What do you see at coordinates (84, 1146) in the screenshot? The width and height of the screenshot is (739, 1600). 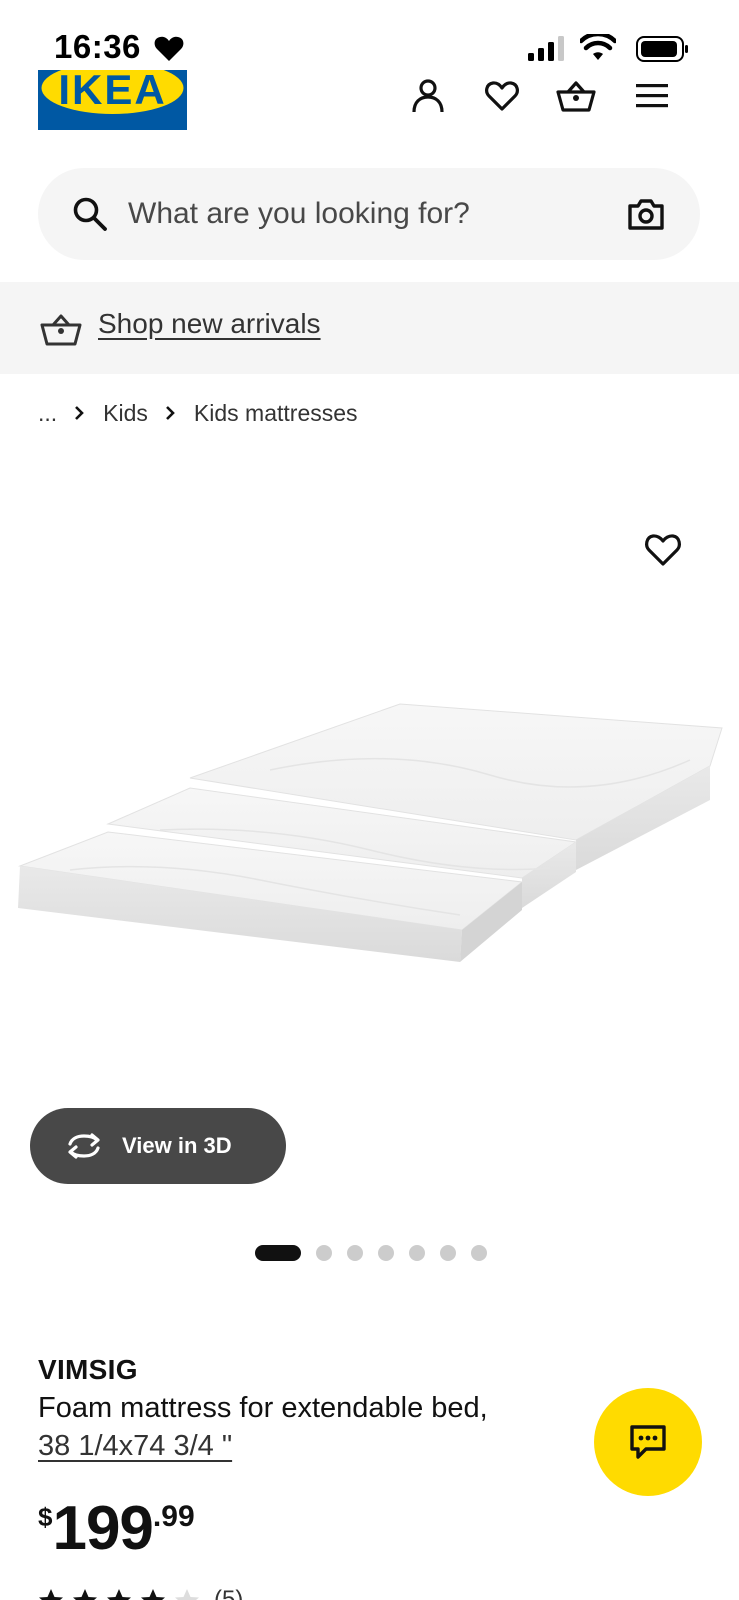 I see `rotate-3d-icon` at bounding box center [84, 1146].